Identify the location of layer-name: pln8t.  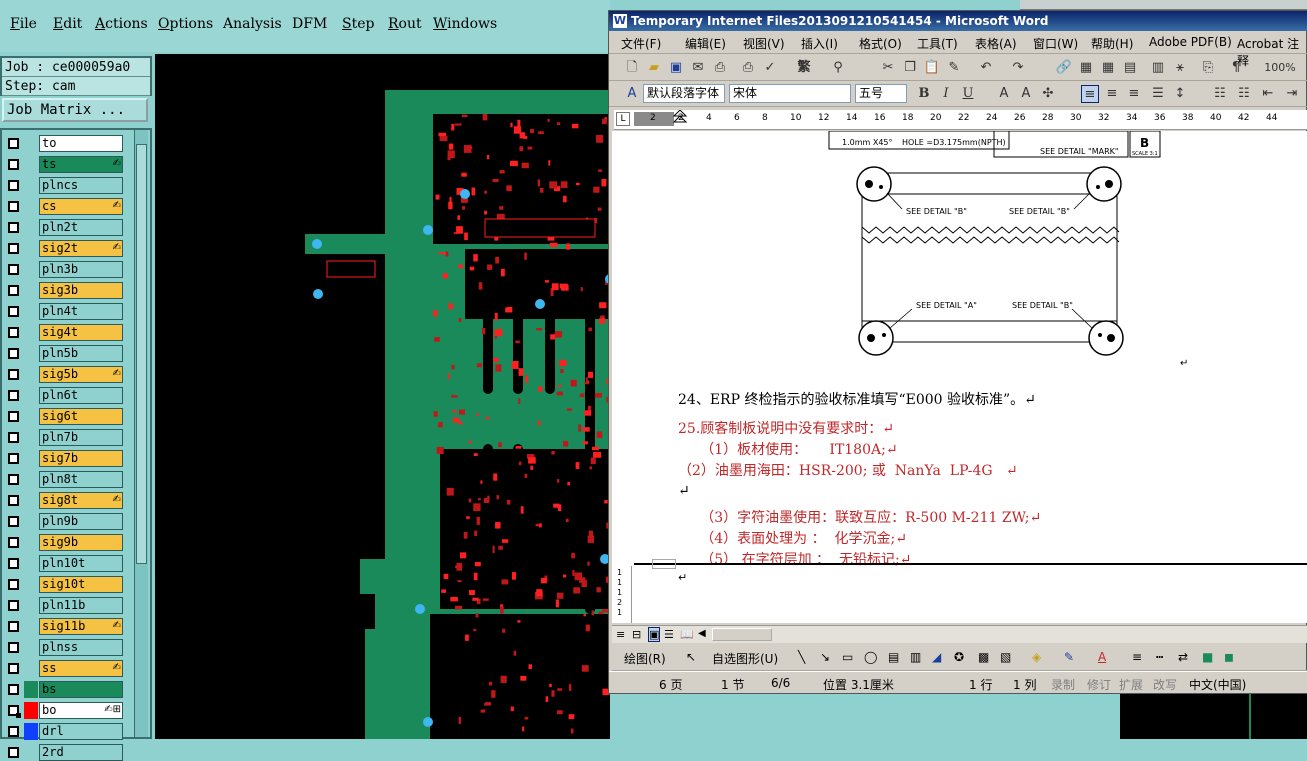
(81, 479).